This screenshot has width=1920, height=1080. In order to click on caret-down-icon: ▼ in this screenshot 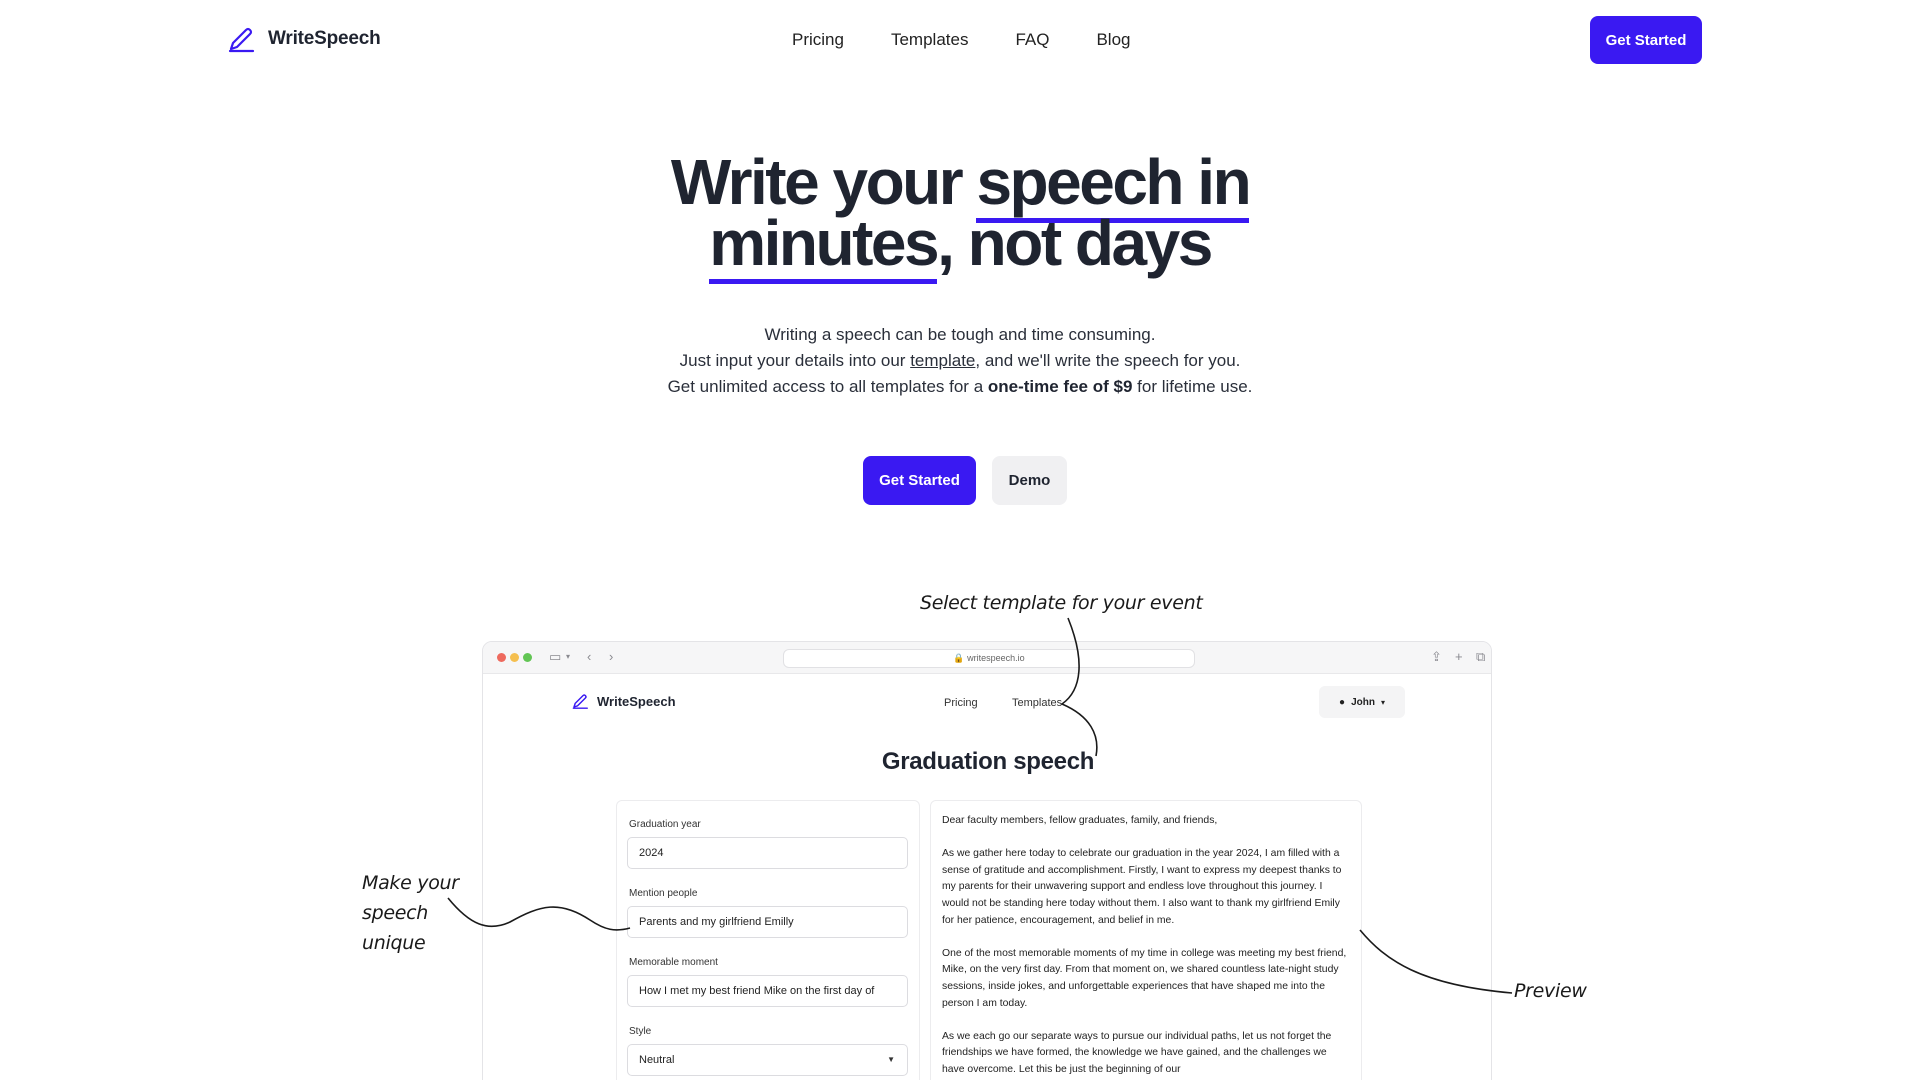, I will do `click(891, 1059)`.